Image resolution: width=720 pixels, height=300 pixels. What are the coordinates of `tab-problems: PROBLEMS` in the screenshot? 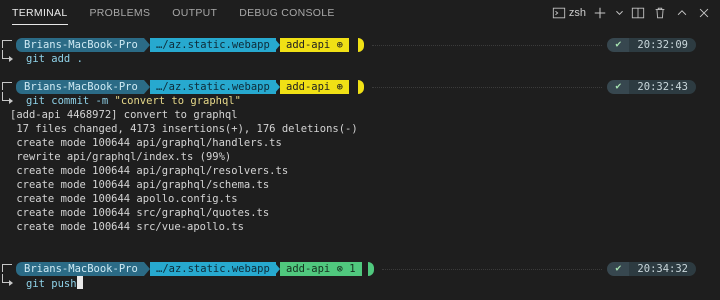 It's located at (120, 13).